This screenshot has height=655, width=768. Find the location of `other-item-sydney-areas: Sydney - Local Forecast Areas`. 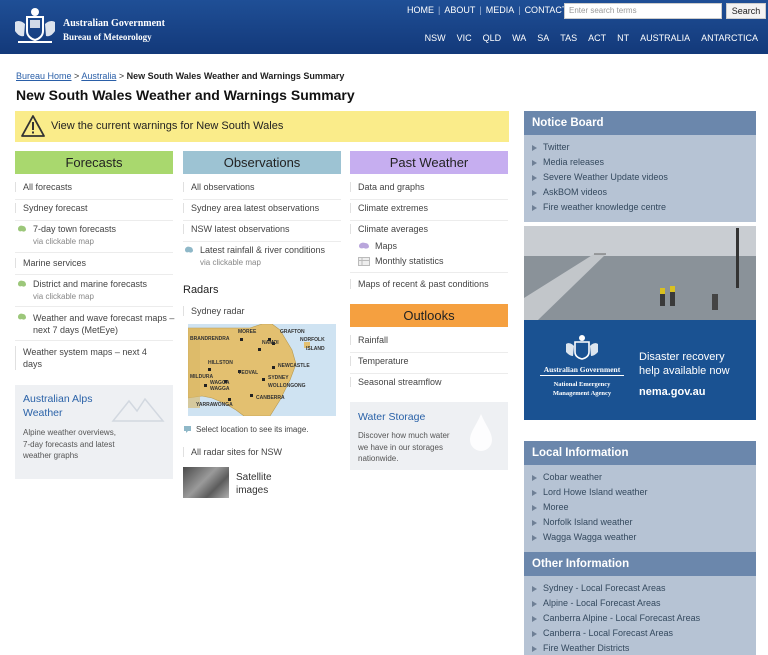

other-item-sydney-areas: Sydney - Local Forecast Areas is located at coordinates (599, 588).